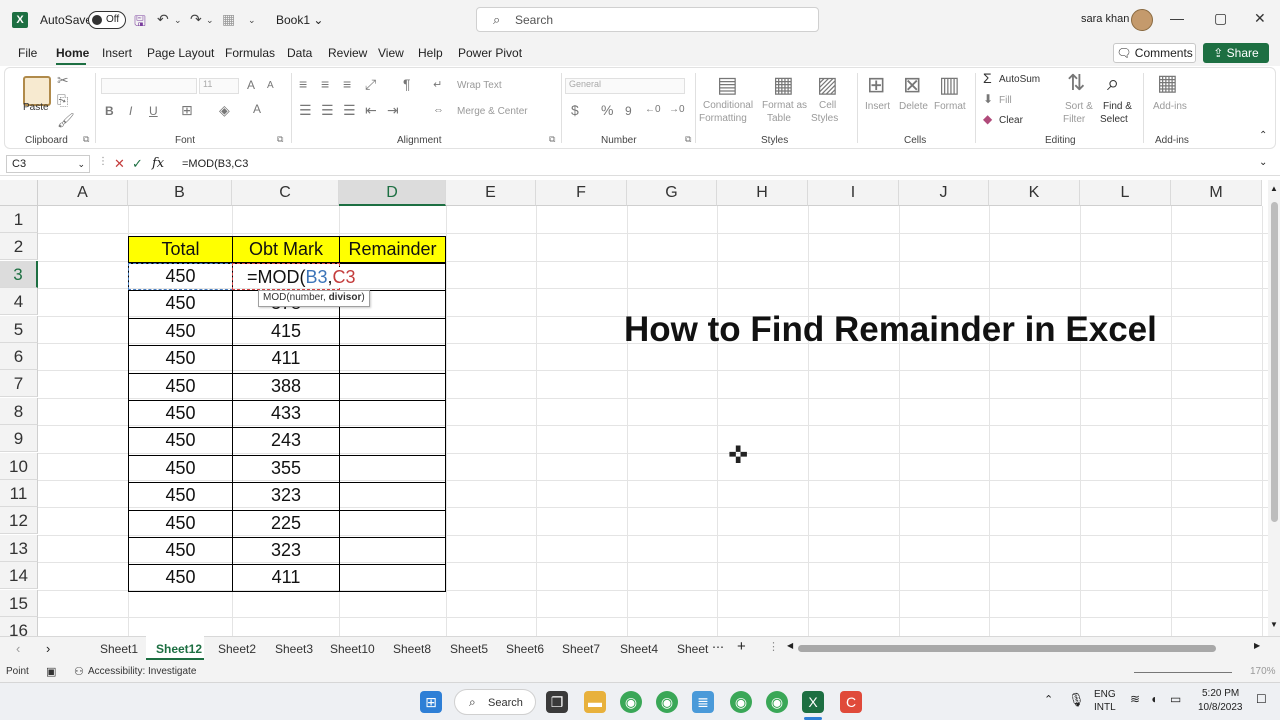 This screenshot has height=720, width=1280. Describe the element at coordinates (140, 23) in the screenshot. I see `save-icon: 🖫` at that location.